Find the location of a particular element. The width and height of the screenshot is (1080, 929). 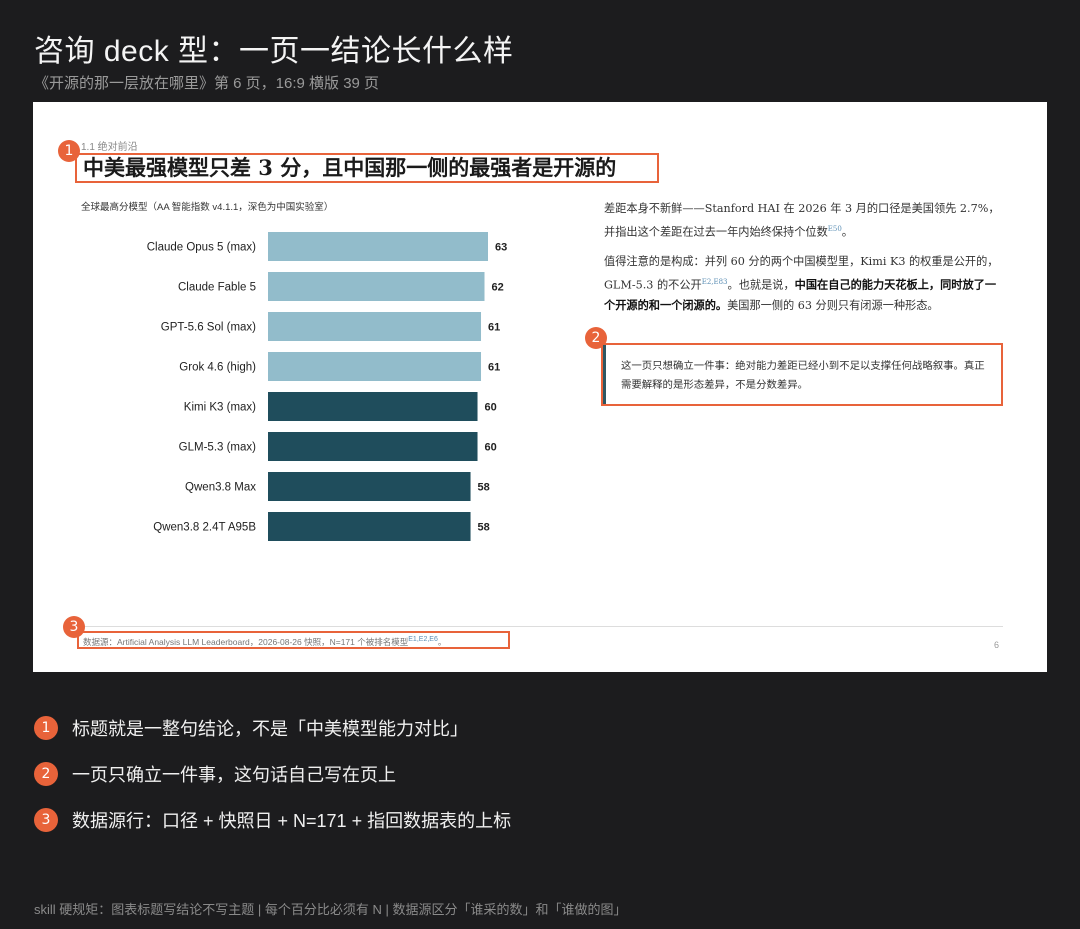

note-text: 数据源行：口径 + 快照日 + N=171 + 指回数据表的上标 is located at coordinates (292, 821).